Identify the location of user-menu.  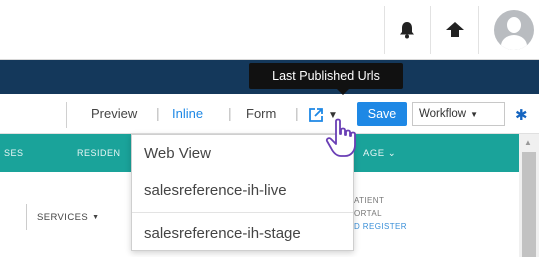
(508, 30).